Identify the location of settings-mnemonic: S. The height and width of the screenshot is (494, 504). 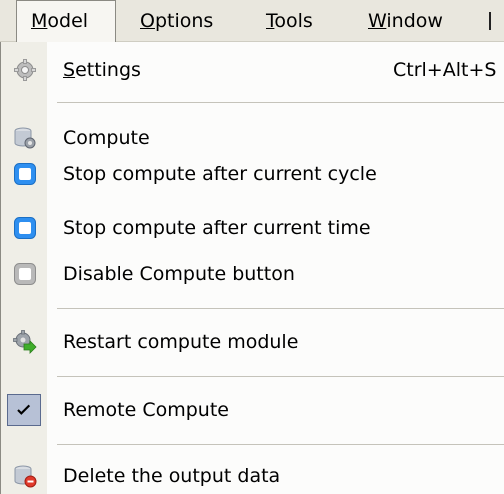
(69, 70).